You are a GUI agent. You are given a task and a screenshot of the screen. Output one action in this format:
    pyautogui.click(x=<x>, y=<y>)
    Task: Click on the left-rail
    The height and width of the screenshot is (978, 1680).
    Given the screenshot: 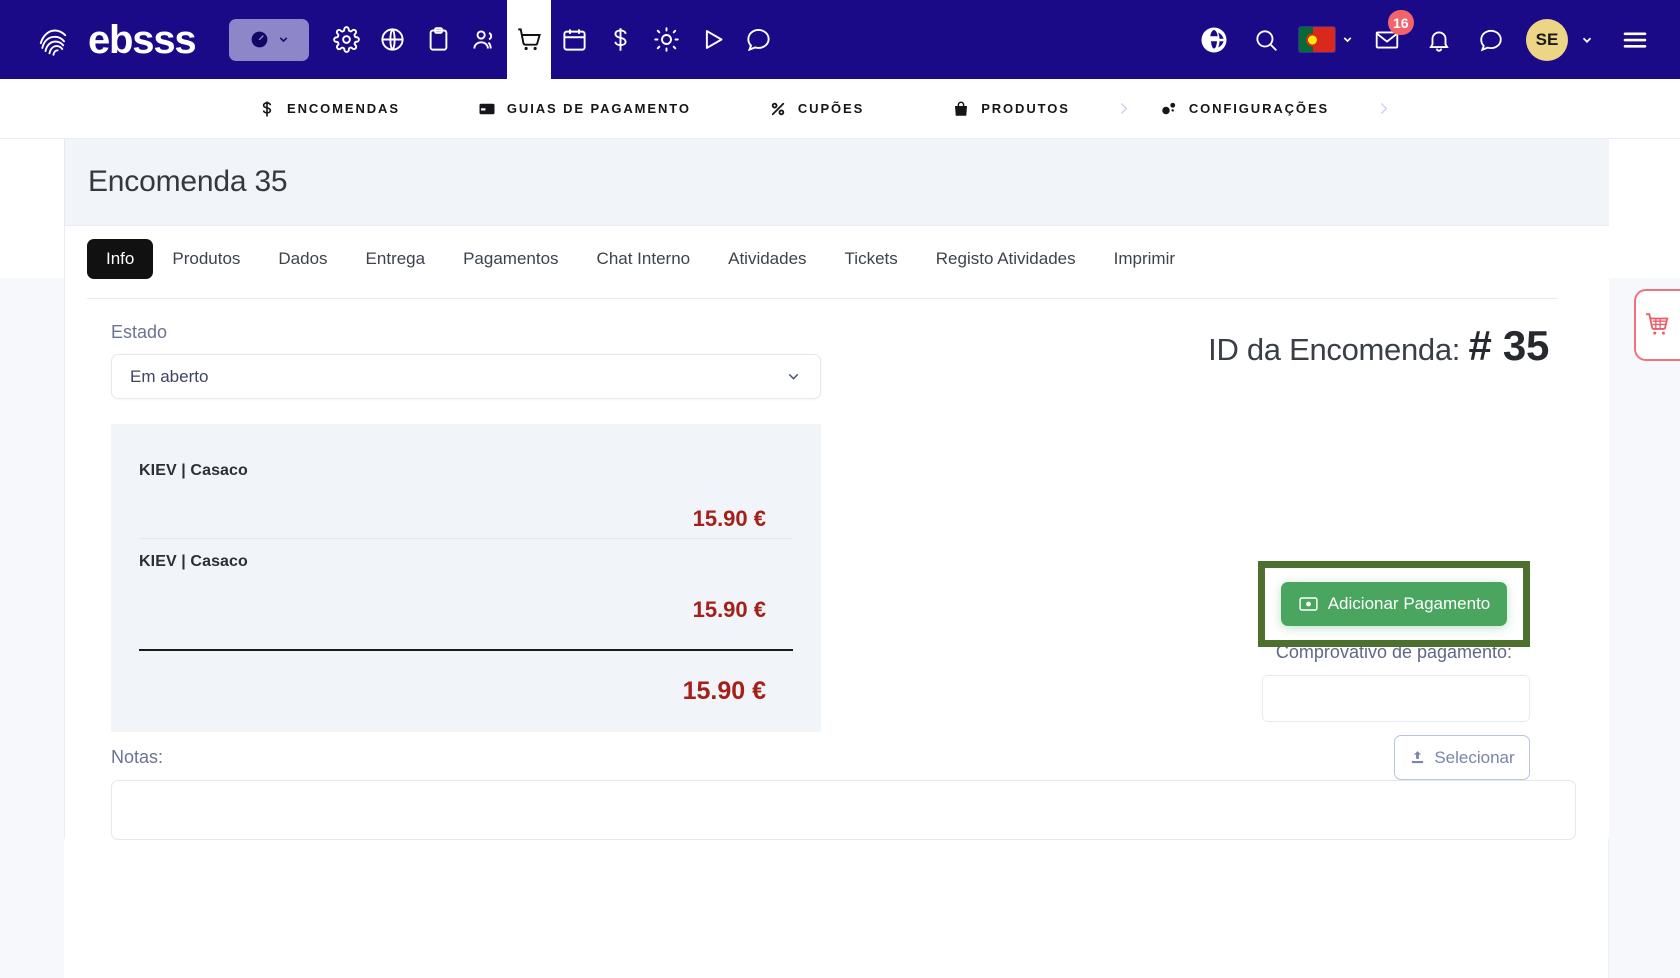 What is the action you would take?
    pyautogui.click(x=32, y=628)
    